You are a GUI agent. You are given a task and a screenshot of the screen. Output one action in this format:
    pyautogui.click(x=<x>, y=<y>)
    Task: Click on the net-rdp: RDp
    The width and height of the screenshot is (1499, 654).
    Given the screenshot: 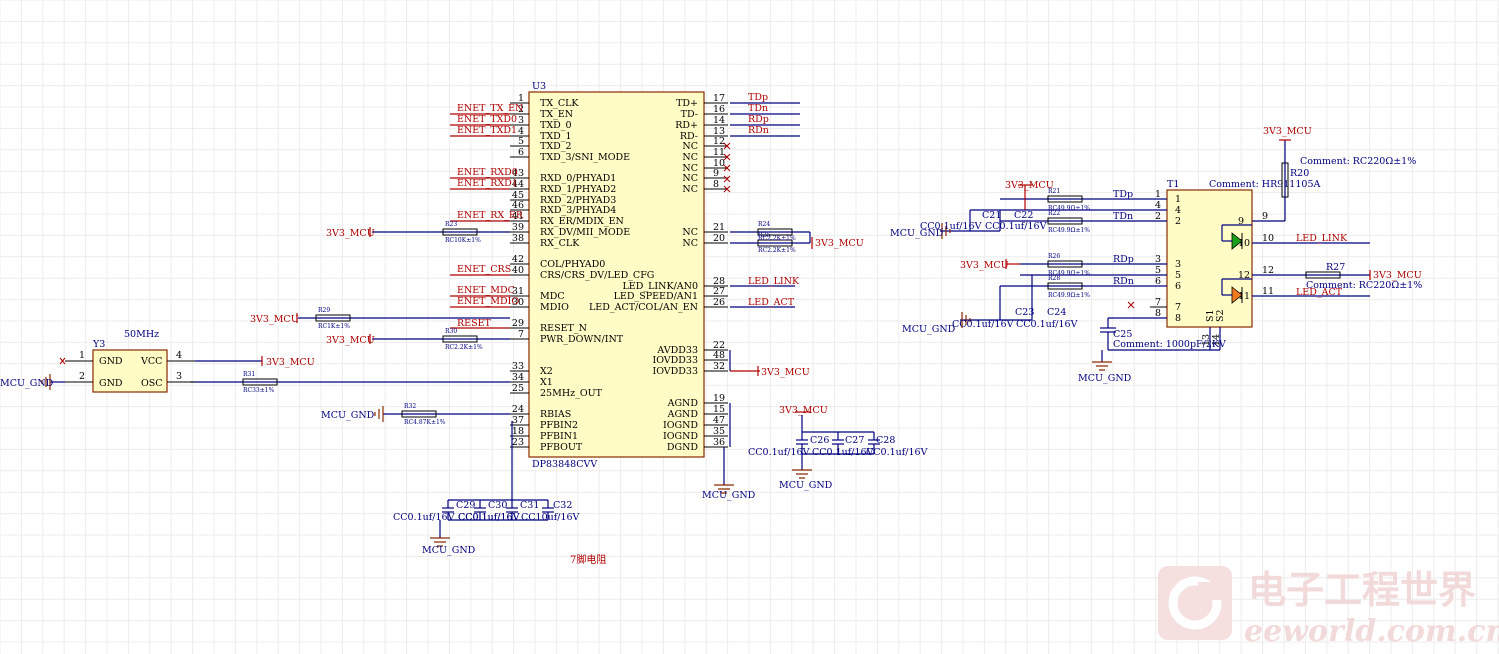 What is the action you would take?
    pyautogui.click(x=758, y=119)
    